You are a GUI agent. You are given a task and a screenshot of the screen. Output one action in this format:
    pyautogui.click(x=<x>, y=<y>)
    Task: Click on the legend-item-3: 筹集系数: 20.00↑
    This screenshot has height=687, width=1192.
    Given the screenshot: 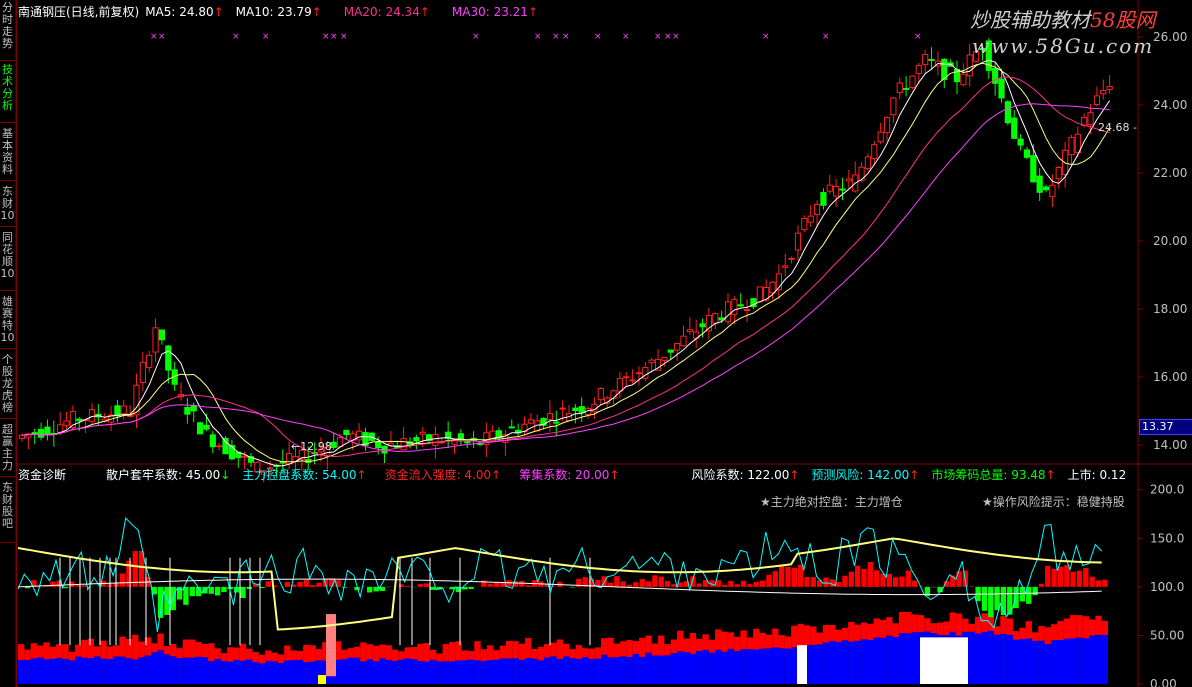 What is the action you would take?
    pyautogui.click(x=569, y=475)
    